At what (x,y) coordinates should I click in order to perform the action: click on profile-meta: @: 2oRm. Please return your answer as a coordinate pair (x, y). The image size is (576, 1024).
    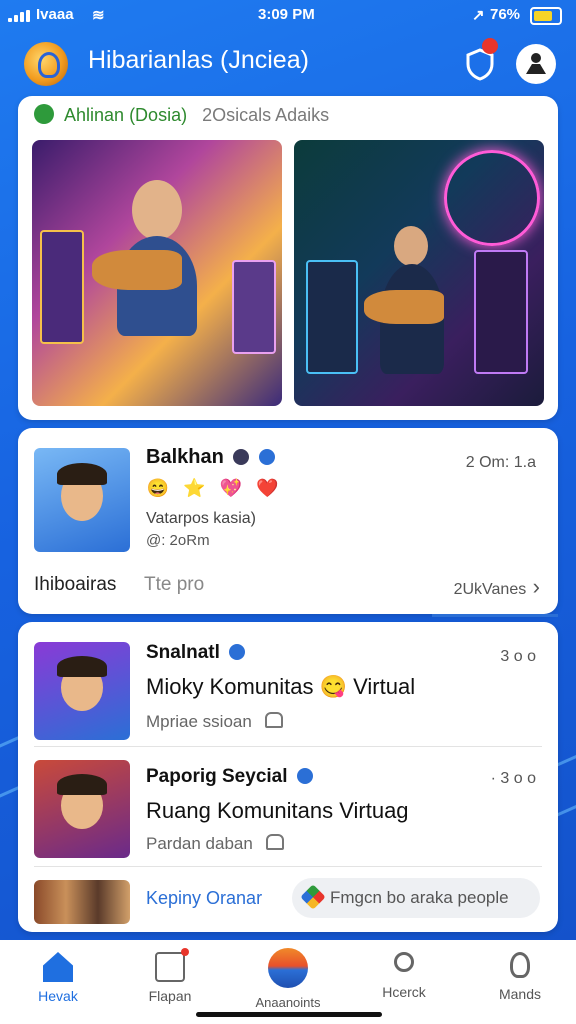
    Looking at the image, I should click on (178, 540).